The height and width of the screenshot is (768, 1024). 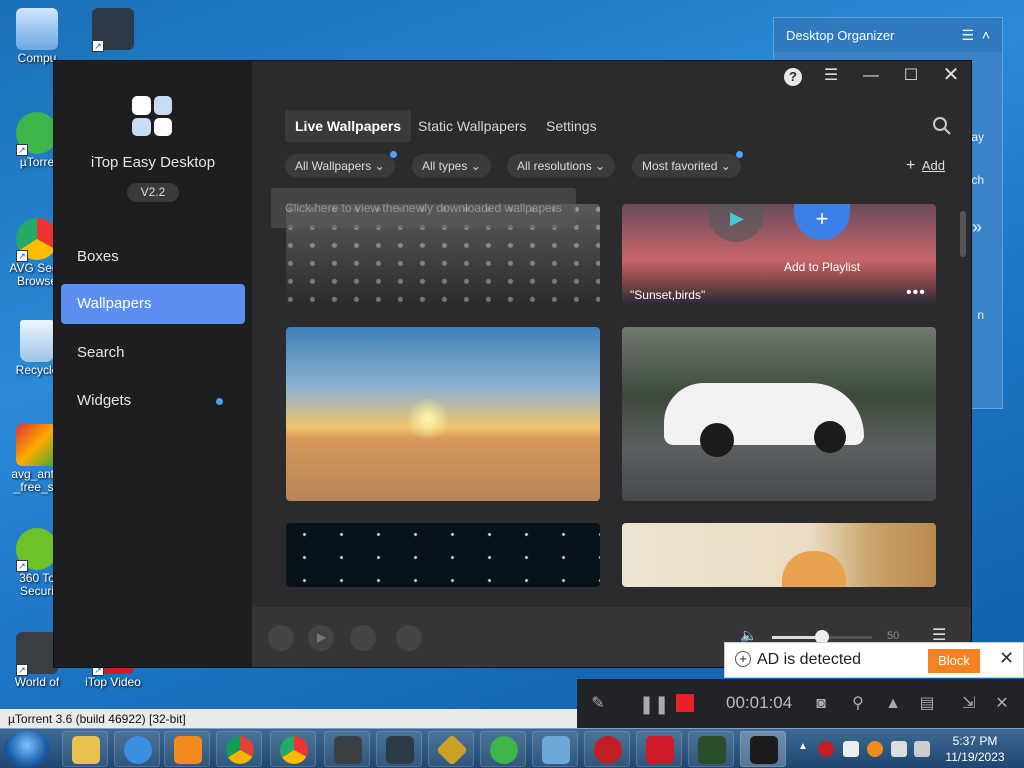 I want to click on filter-all-resolutions: All resolutions ⌄, so click(x=561, y=166).